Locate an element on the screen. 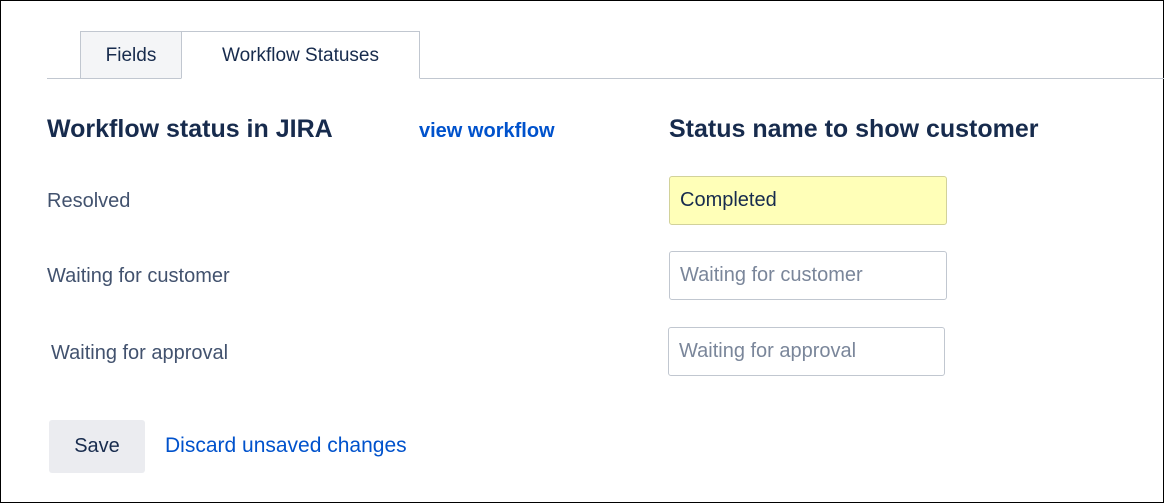 The height and width of the screenshot is (503, 1164). customer-status-input-resolved is located at coordinates (808, 200).